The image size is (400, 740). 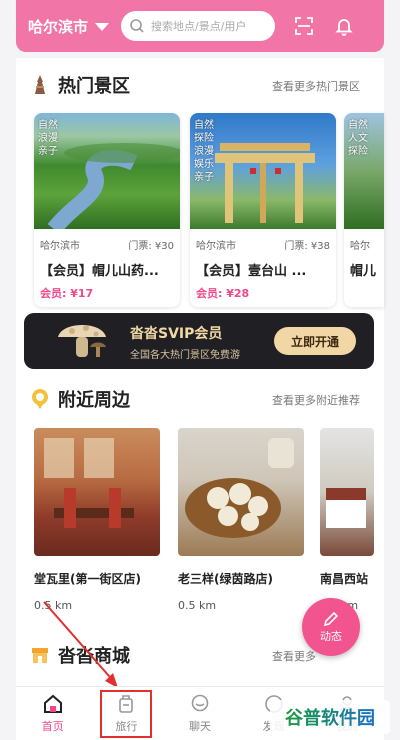 I want to click on scenic-card: 自然 浪漫 亲子 哈尔滨市 门票: ¥30 【会员】帽儿山药... 会员: ¥17, so click(x=107, y=210).